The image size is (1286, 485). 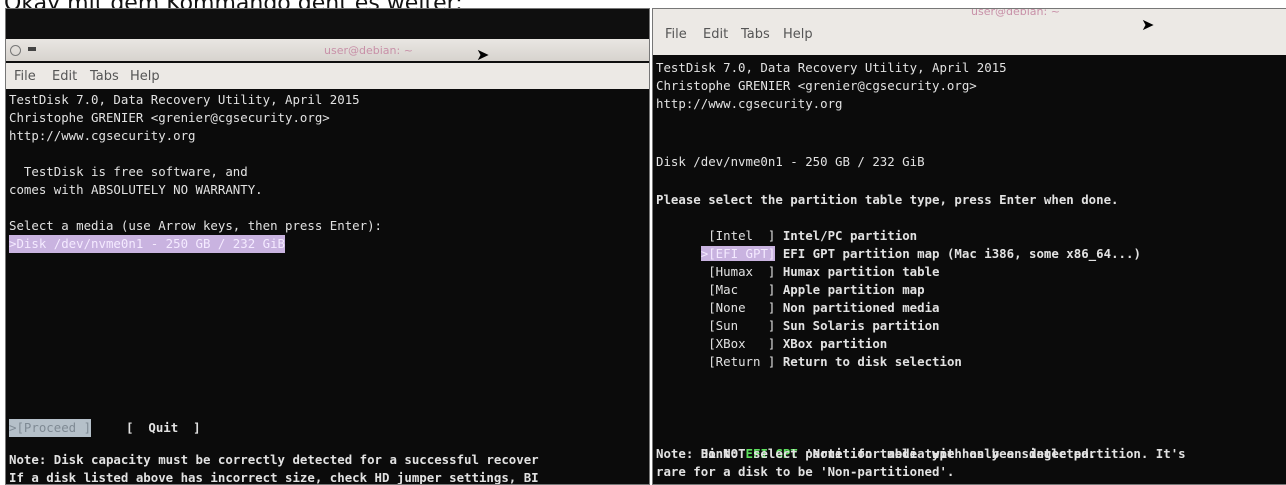 I want to click on terminal-line: comes with ABSOLUTELY NO WARRANTY., so click(x=136, y=189).